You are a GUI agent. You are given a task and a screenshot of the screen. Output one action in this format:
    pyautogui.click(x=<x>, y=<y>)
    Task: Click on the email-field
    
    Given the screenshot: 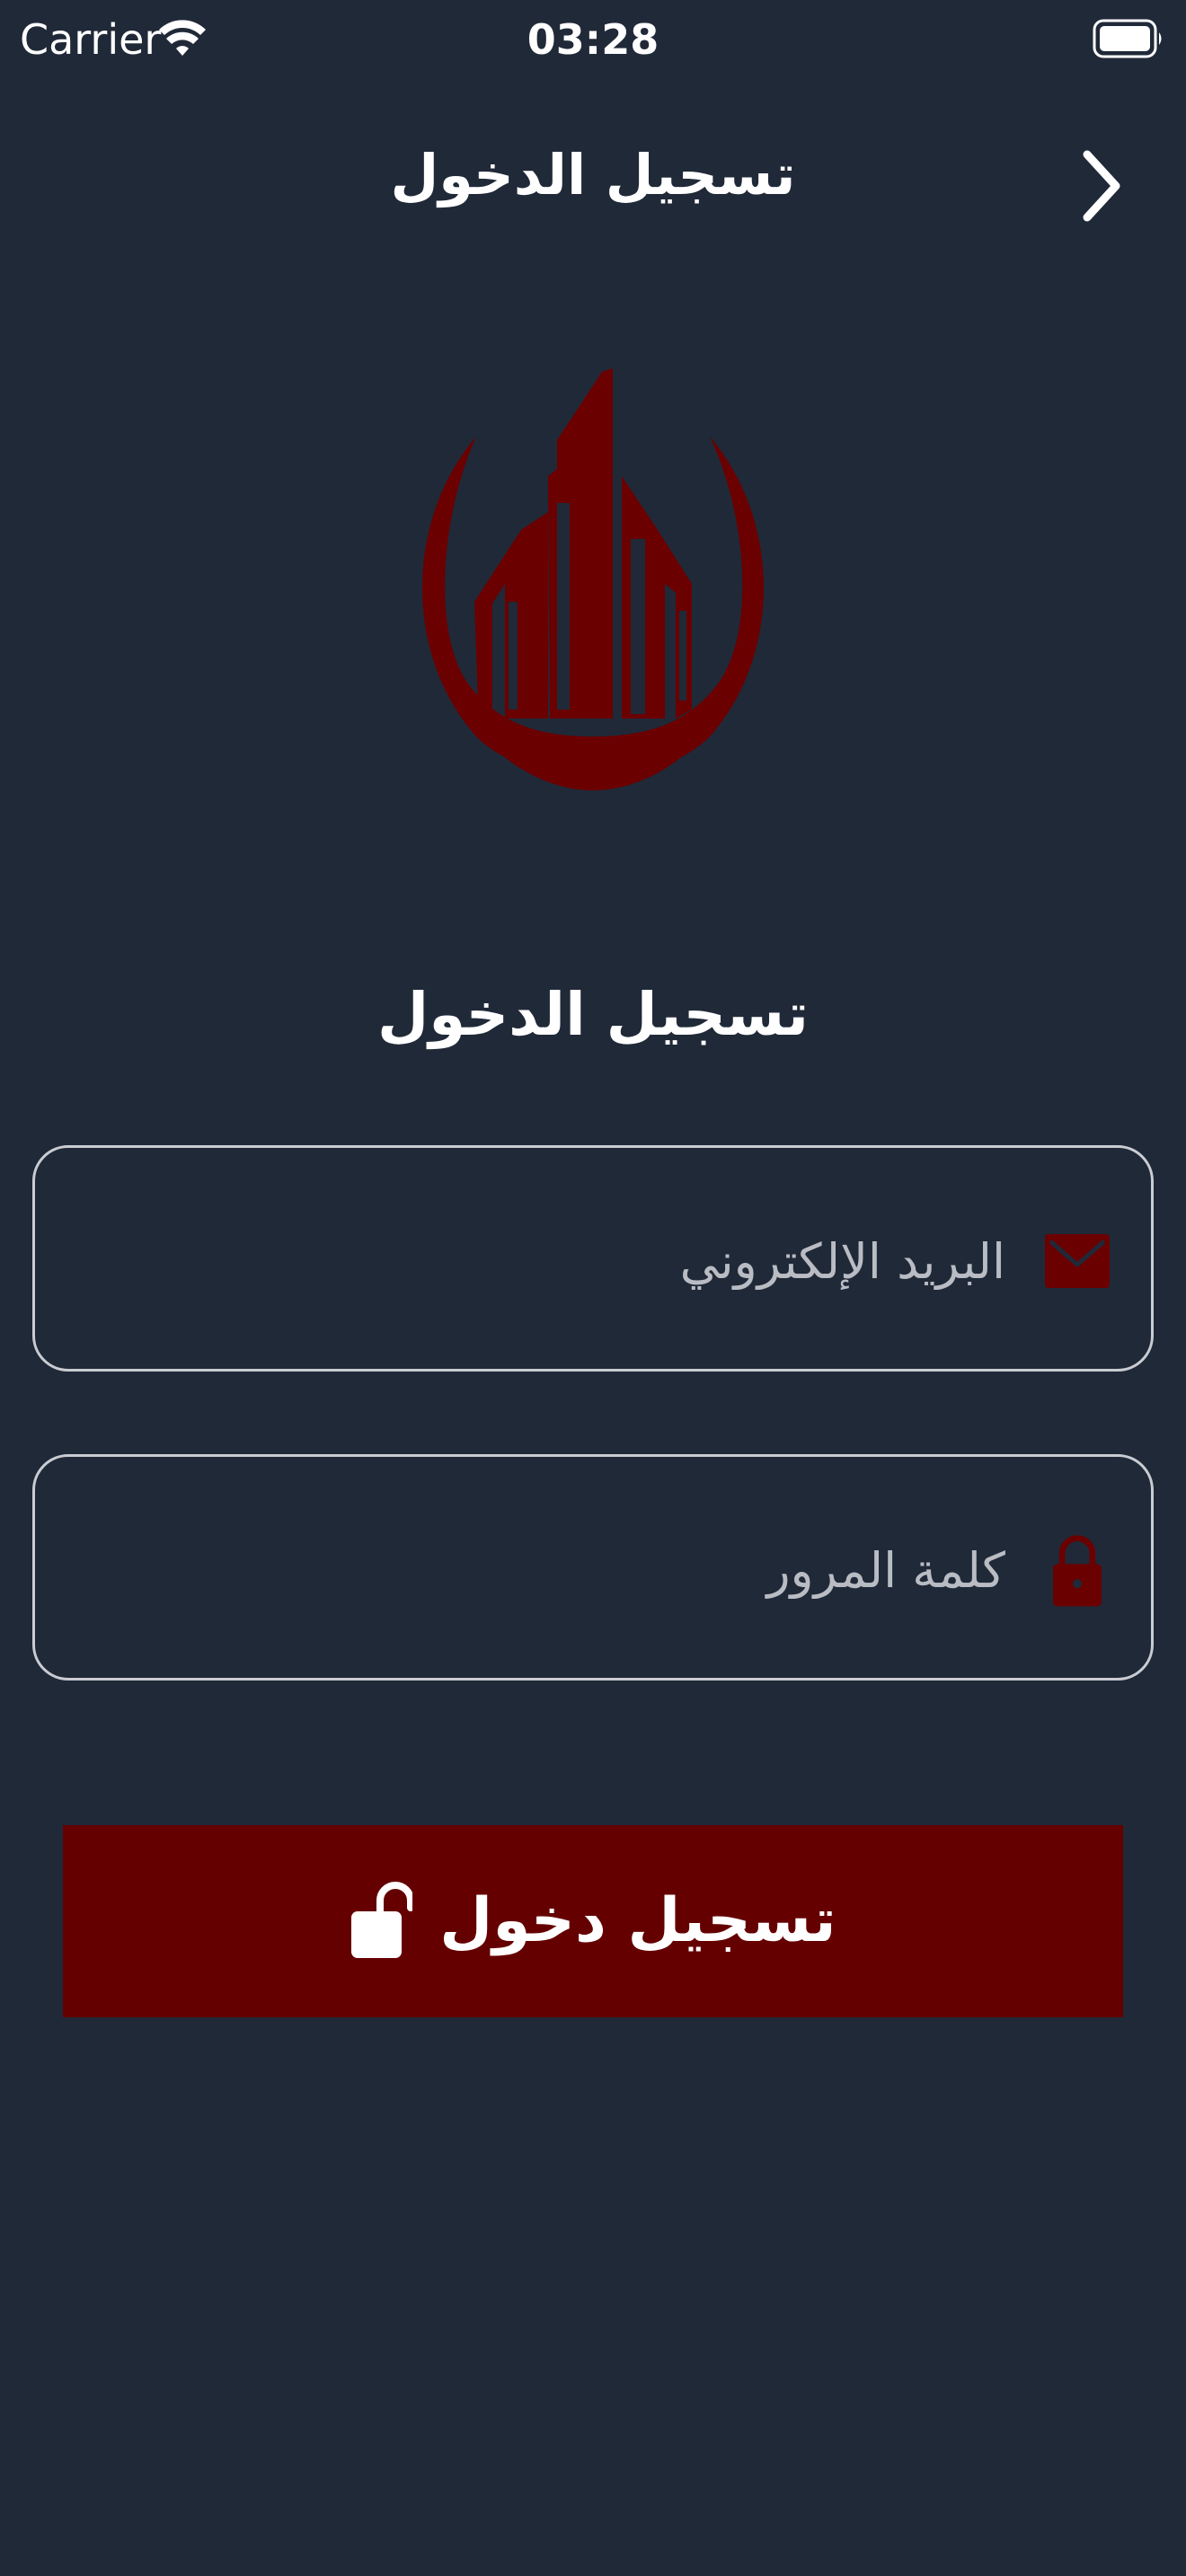 What is the action you would take?
    pyautogui.click(x=593, y=1258)
    